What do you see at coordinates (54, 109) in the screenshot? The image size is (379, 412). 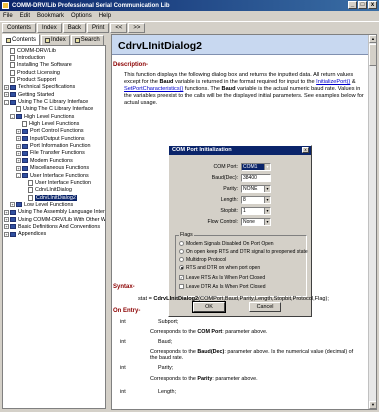 I see `tree-item: Using The C Library Interface` at bounding box center [54, 109].